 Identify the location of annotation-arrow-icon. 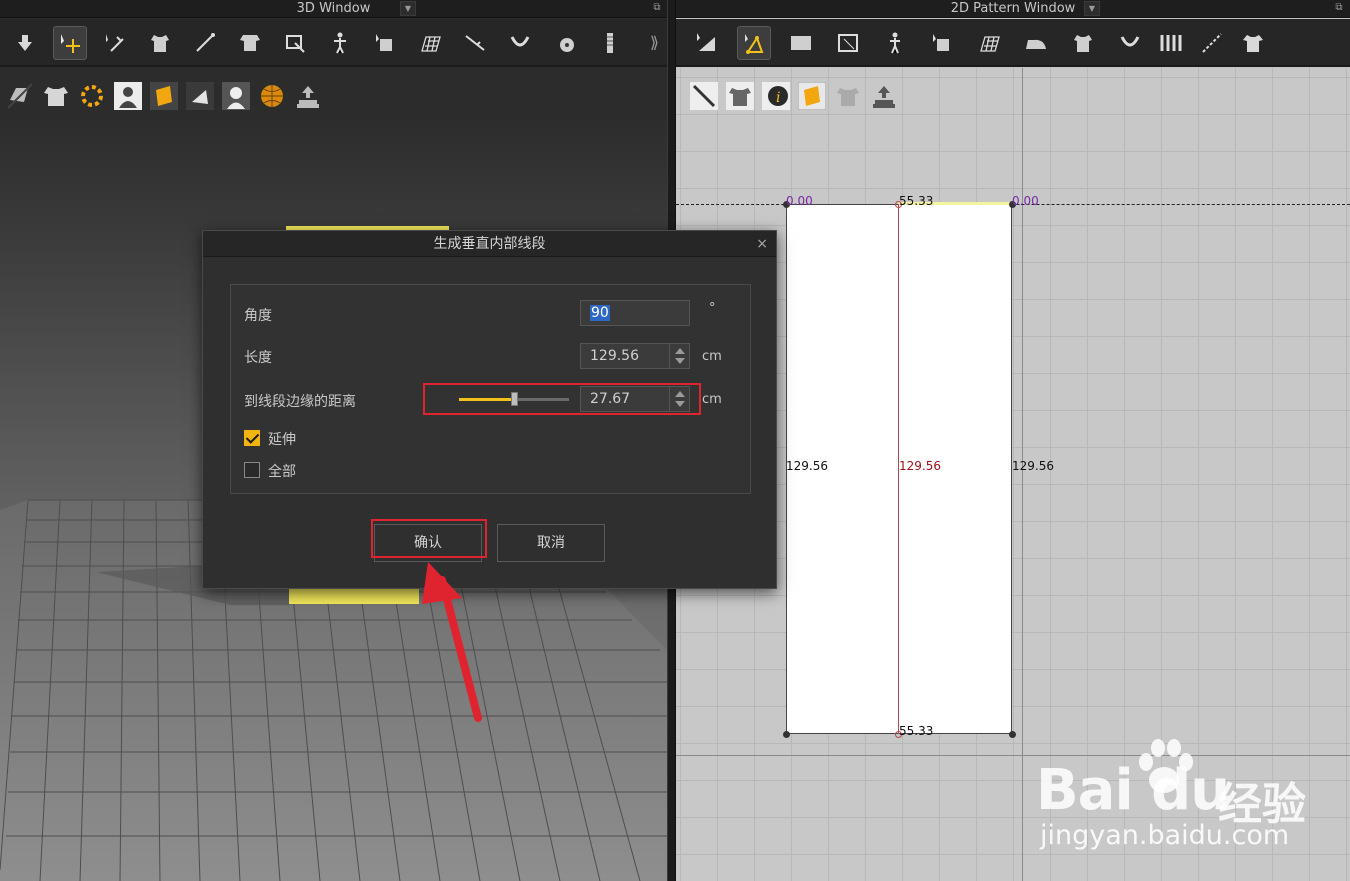
(452, 642).